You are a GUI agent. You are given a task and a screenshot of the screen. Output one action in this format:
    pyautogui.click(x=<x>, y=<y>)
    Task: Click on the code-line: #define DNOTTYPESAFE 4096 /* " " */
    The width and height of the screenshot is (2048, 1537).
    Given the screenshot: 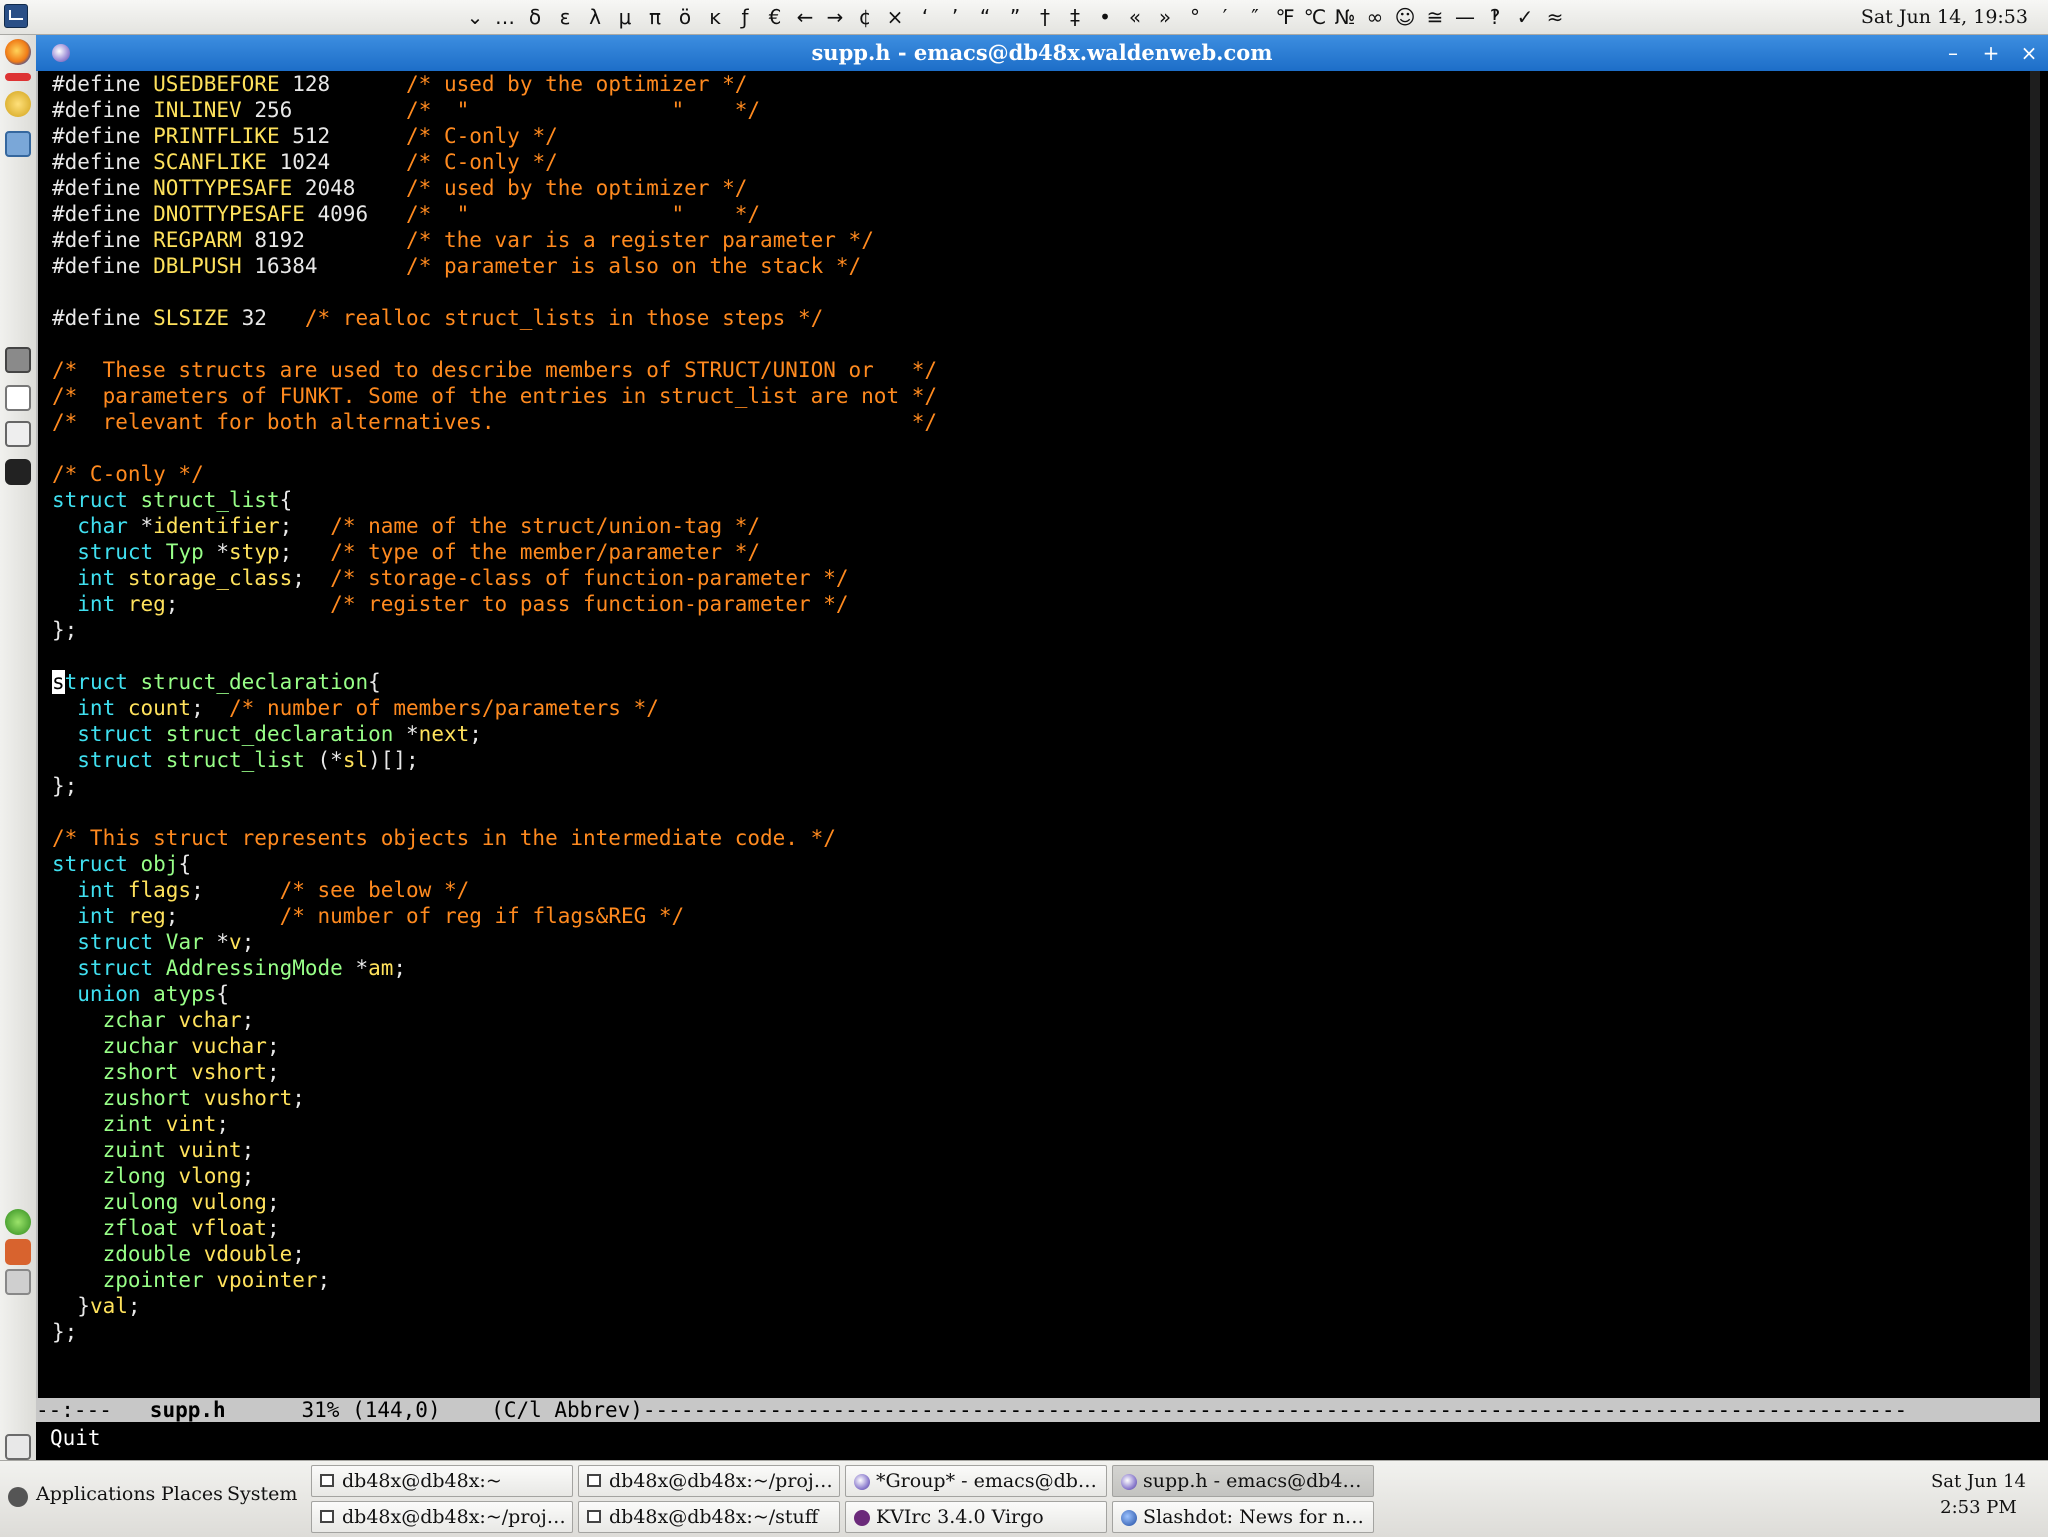 What is the action you would take?
    pyautogui.click(x=494, y=214)
    